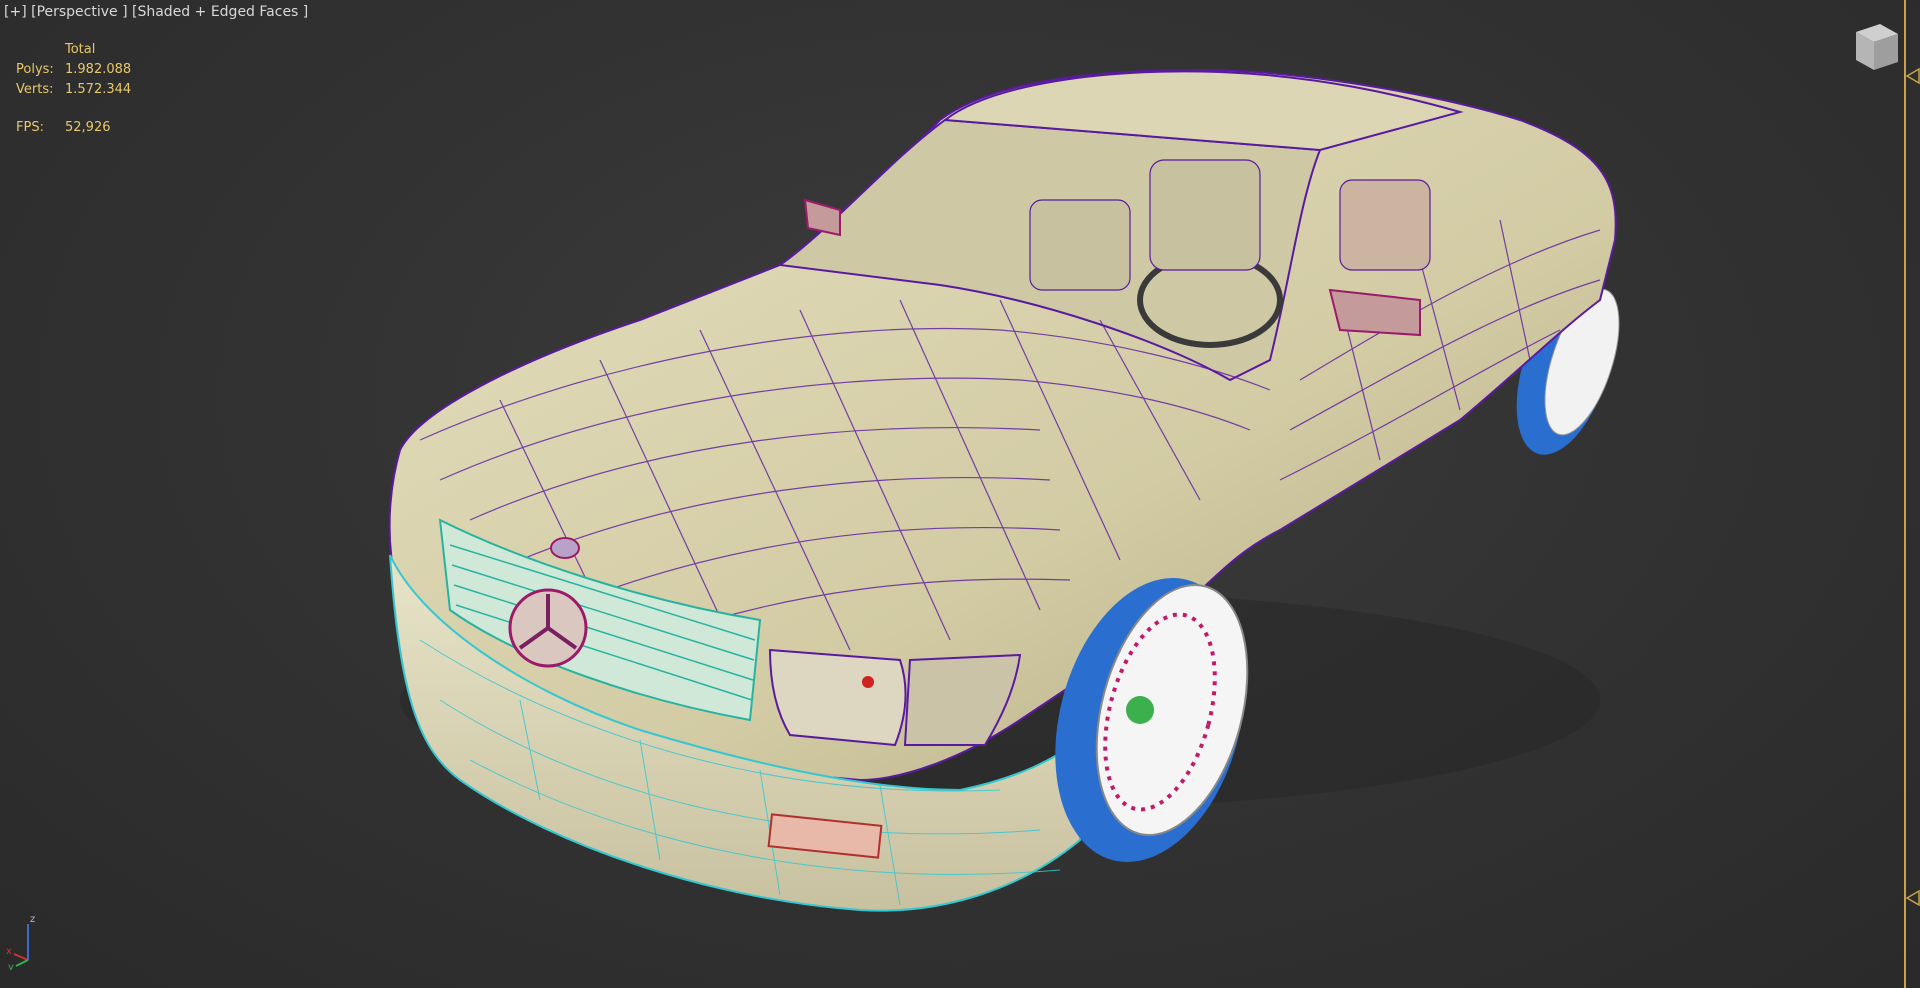  I want to click on emblem-star, so click(548, 628).